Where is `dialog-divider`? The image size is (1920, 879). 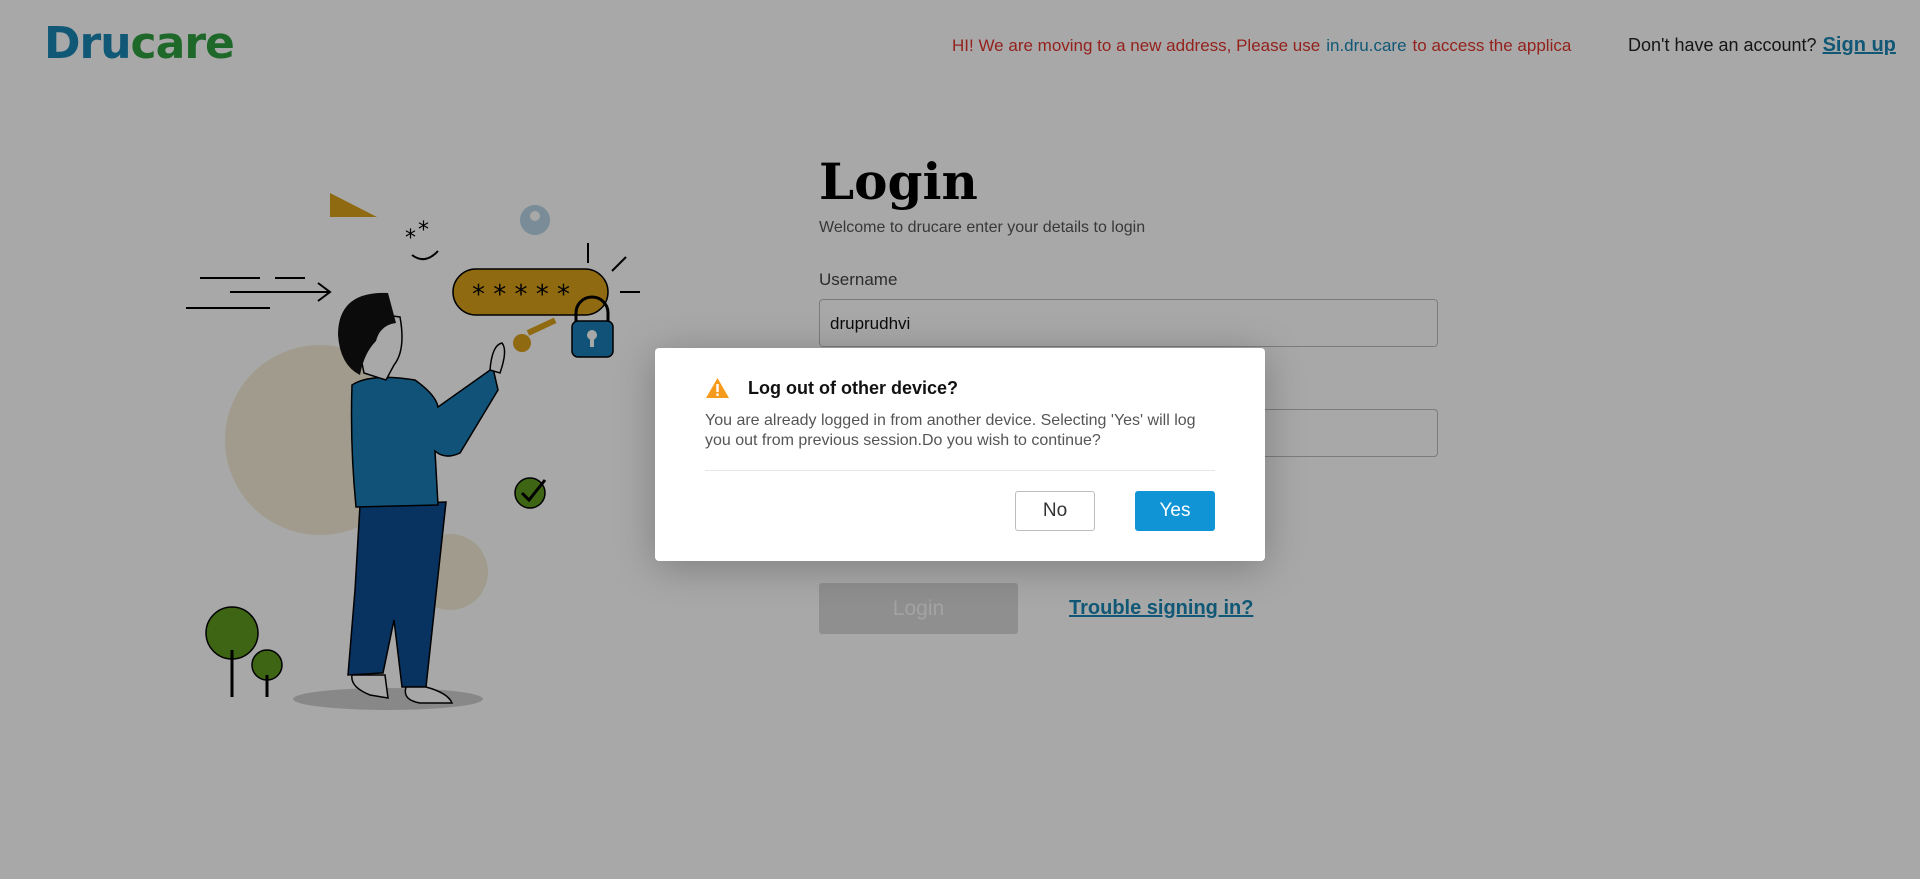 dialog-divider is located at coordinates (960, 470).